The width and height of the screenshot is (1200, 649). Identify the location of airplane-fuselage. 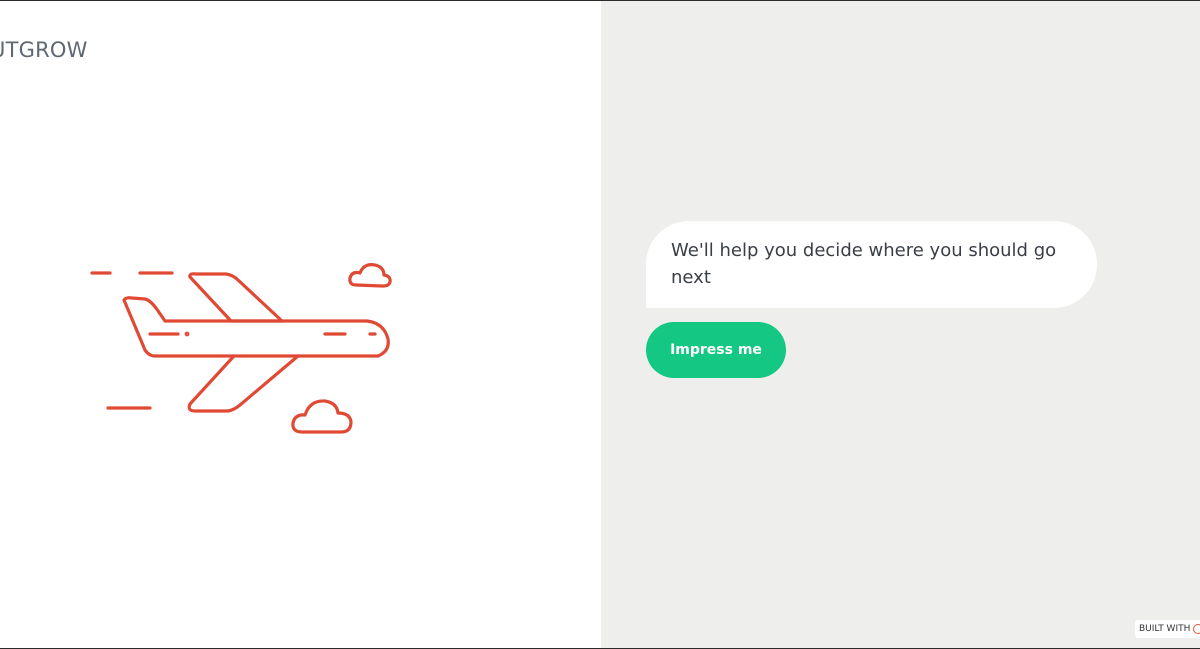
(256, 327).